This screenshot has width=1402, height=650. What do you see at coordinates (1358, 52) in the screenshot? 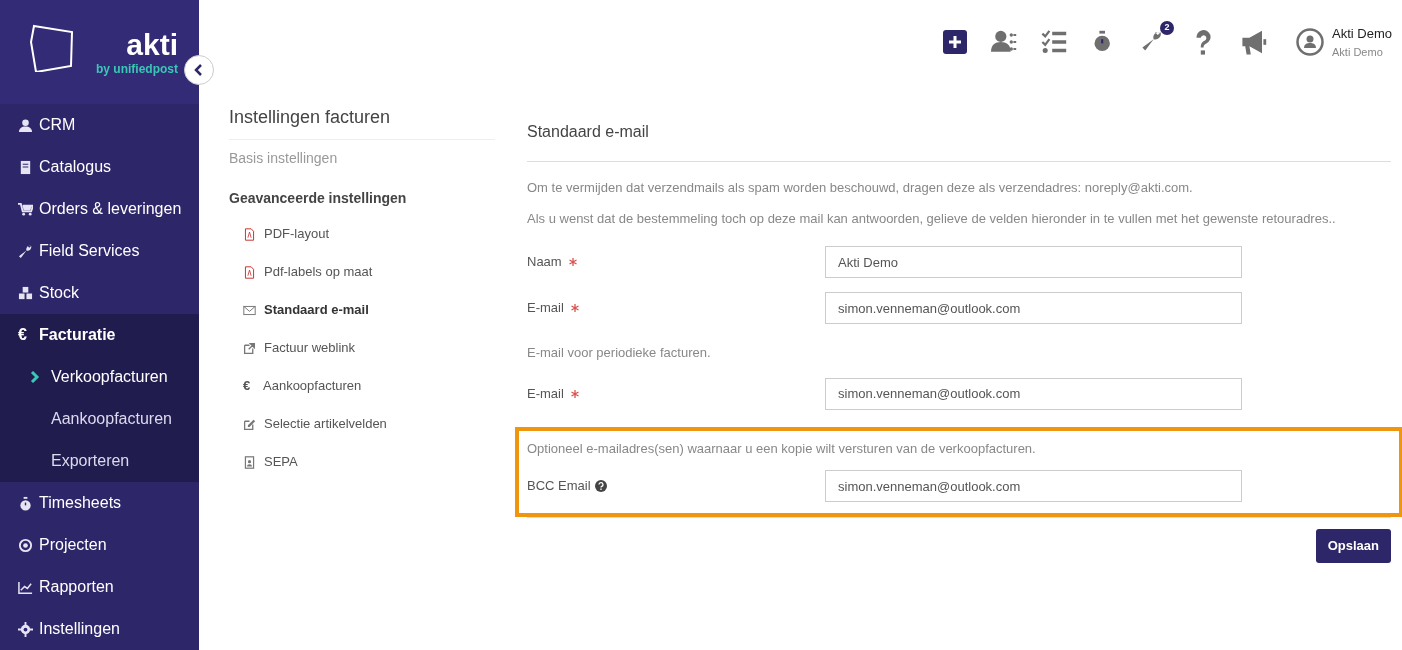
I see `company-name: Akti Demo` at bounding box center [1358, 52].